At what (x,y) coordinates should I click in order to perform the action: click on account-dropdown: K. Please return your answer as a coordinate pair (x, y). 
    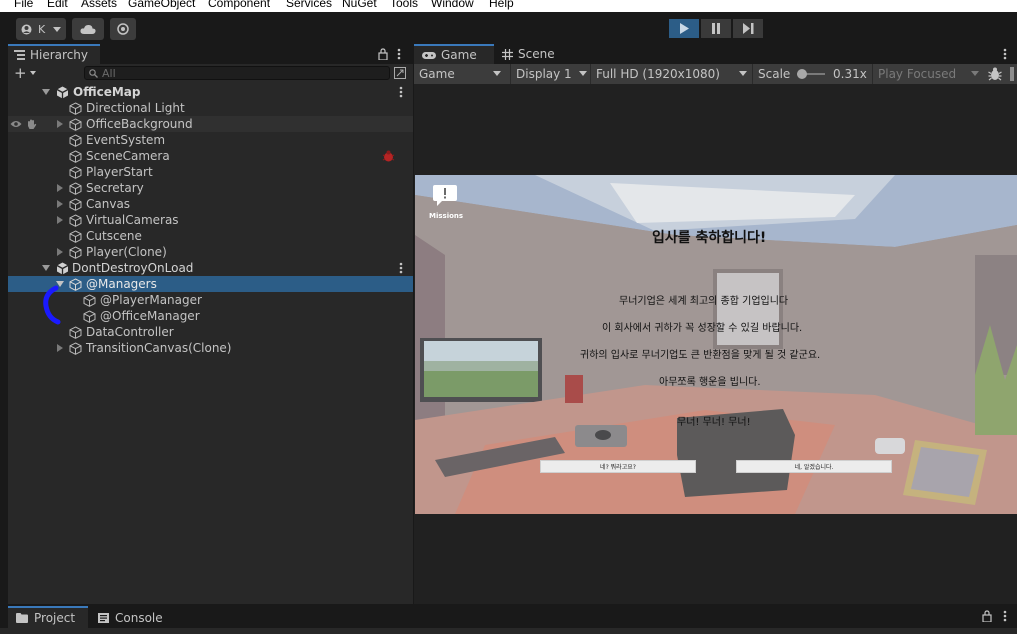
    Looking at the image, I should click on (41, 29).